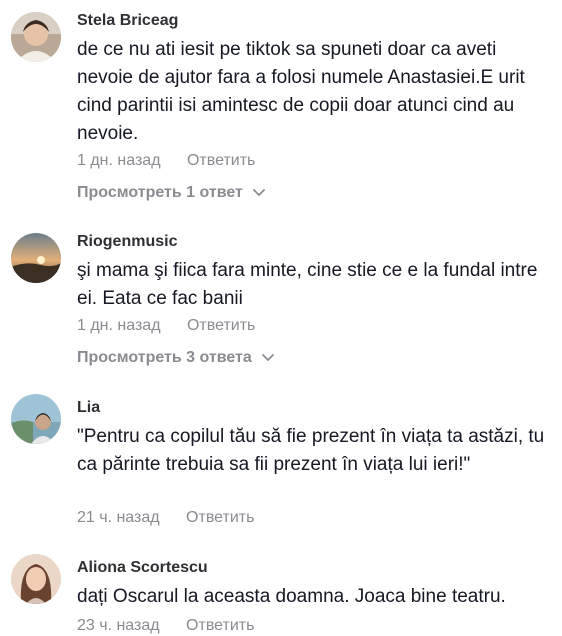 The height and width of the screenshot is (636, 562). I want to click on comment-meta: 23 ч. назад Ответить, so click(165, 626).